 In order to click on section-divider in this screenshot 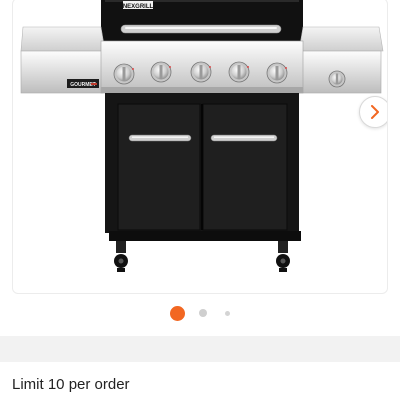, I will do `click(200, 349)`.